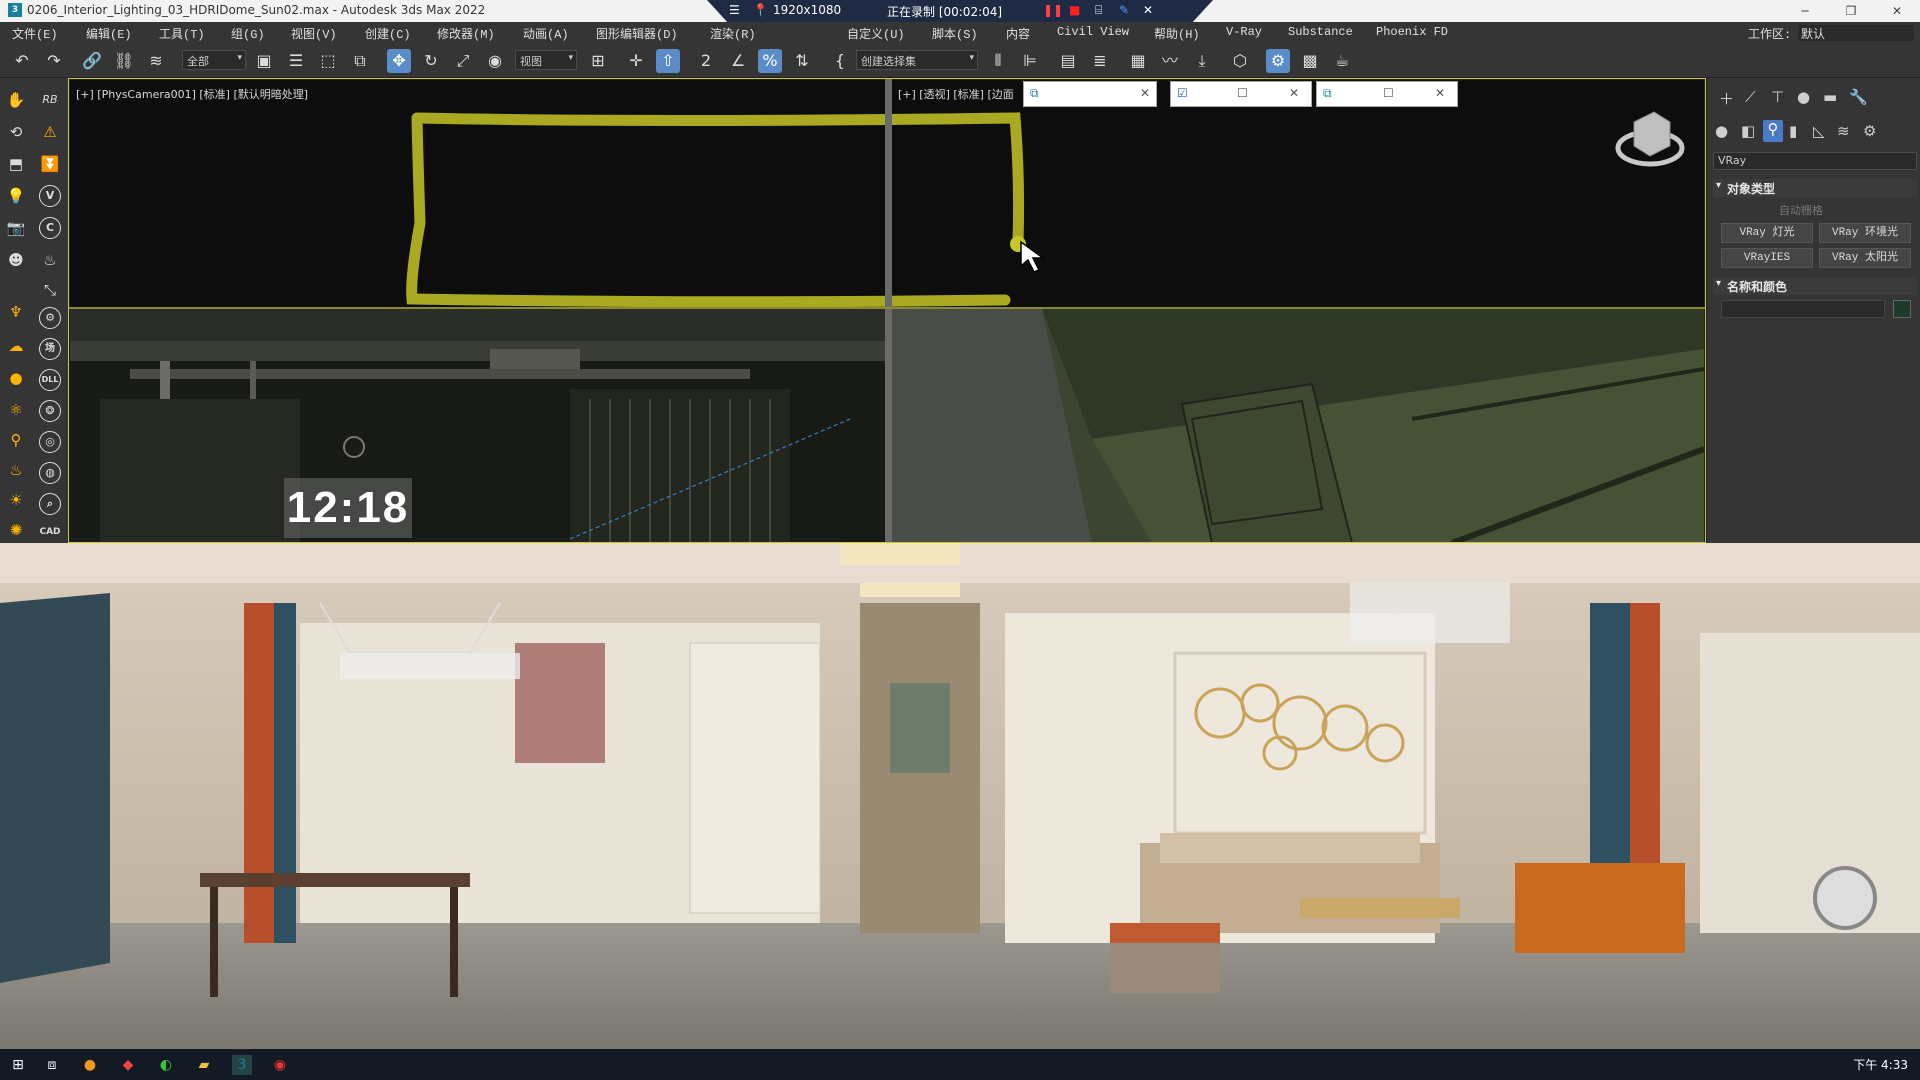 The height and width of the screenshot is (1080, 1920). I want to click on modify-tab-icon: ⟋, so click(1750, 97).